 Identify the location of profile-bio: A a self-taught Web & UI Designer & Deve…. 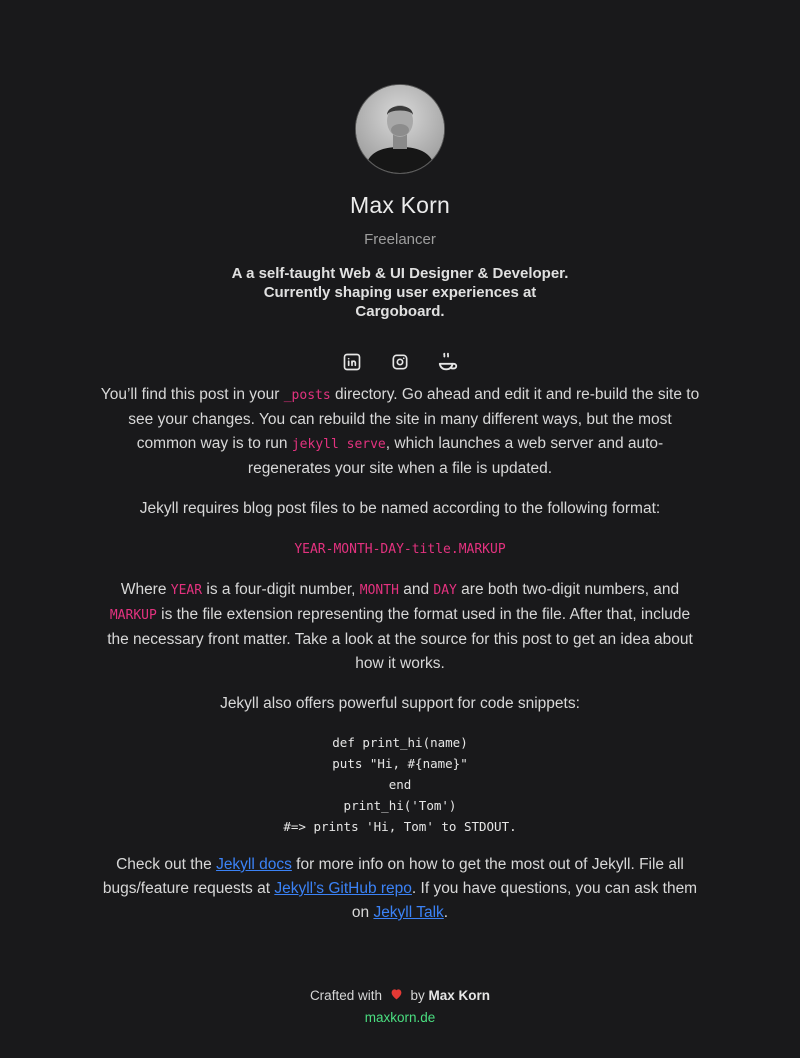
(400, 292).